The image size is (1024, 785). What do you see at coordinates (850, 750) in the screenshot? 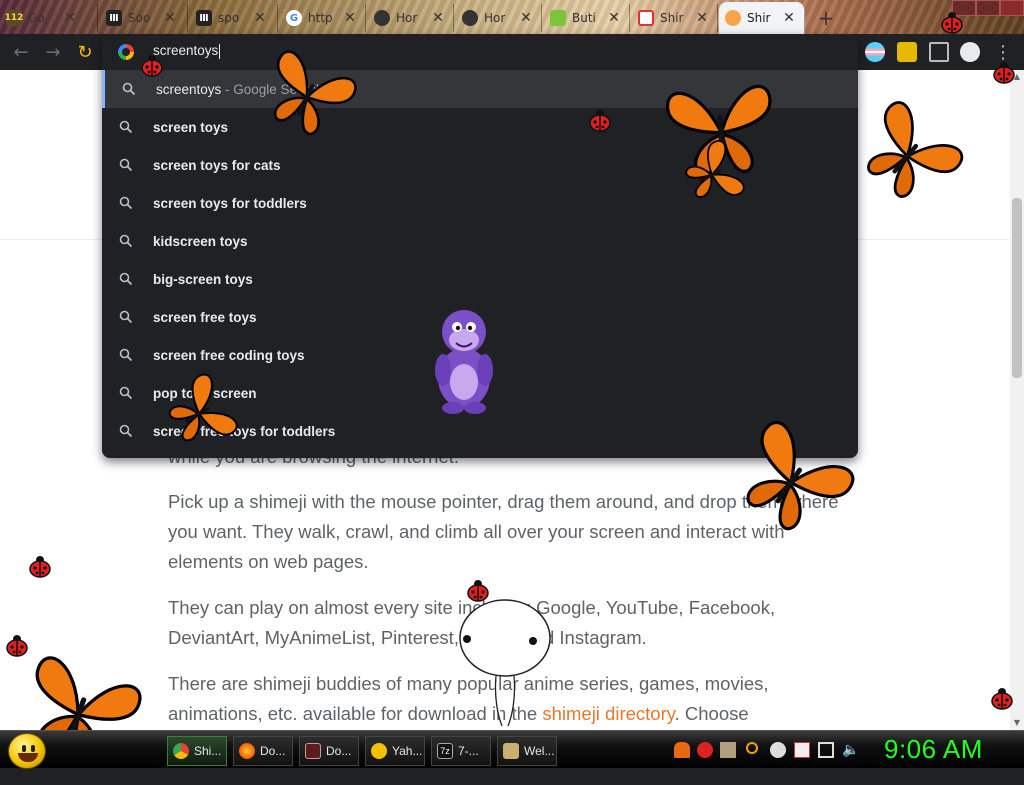
I see `volume-icon: 🔈` at bounding box center [850, 750].